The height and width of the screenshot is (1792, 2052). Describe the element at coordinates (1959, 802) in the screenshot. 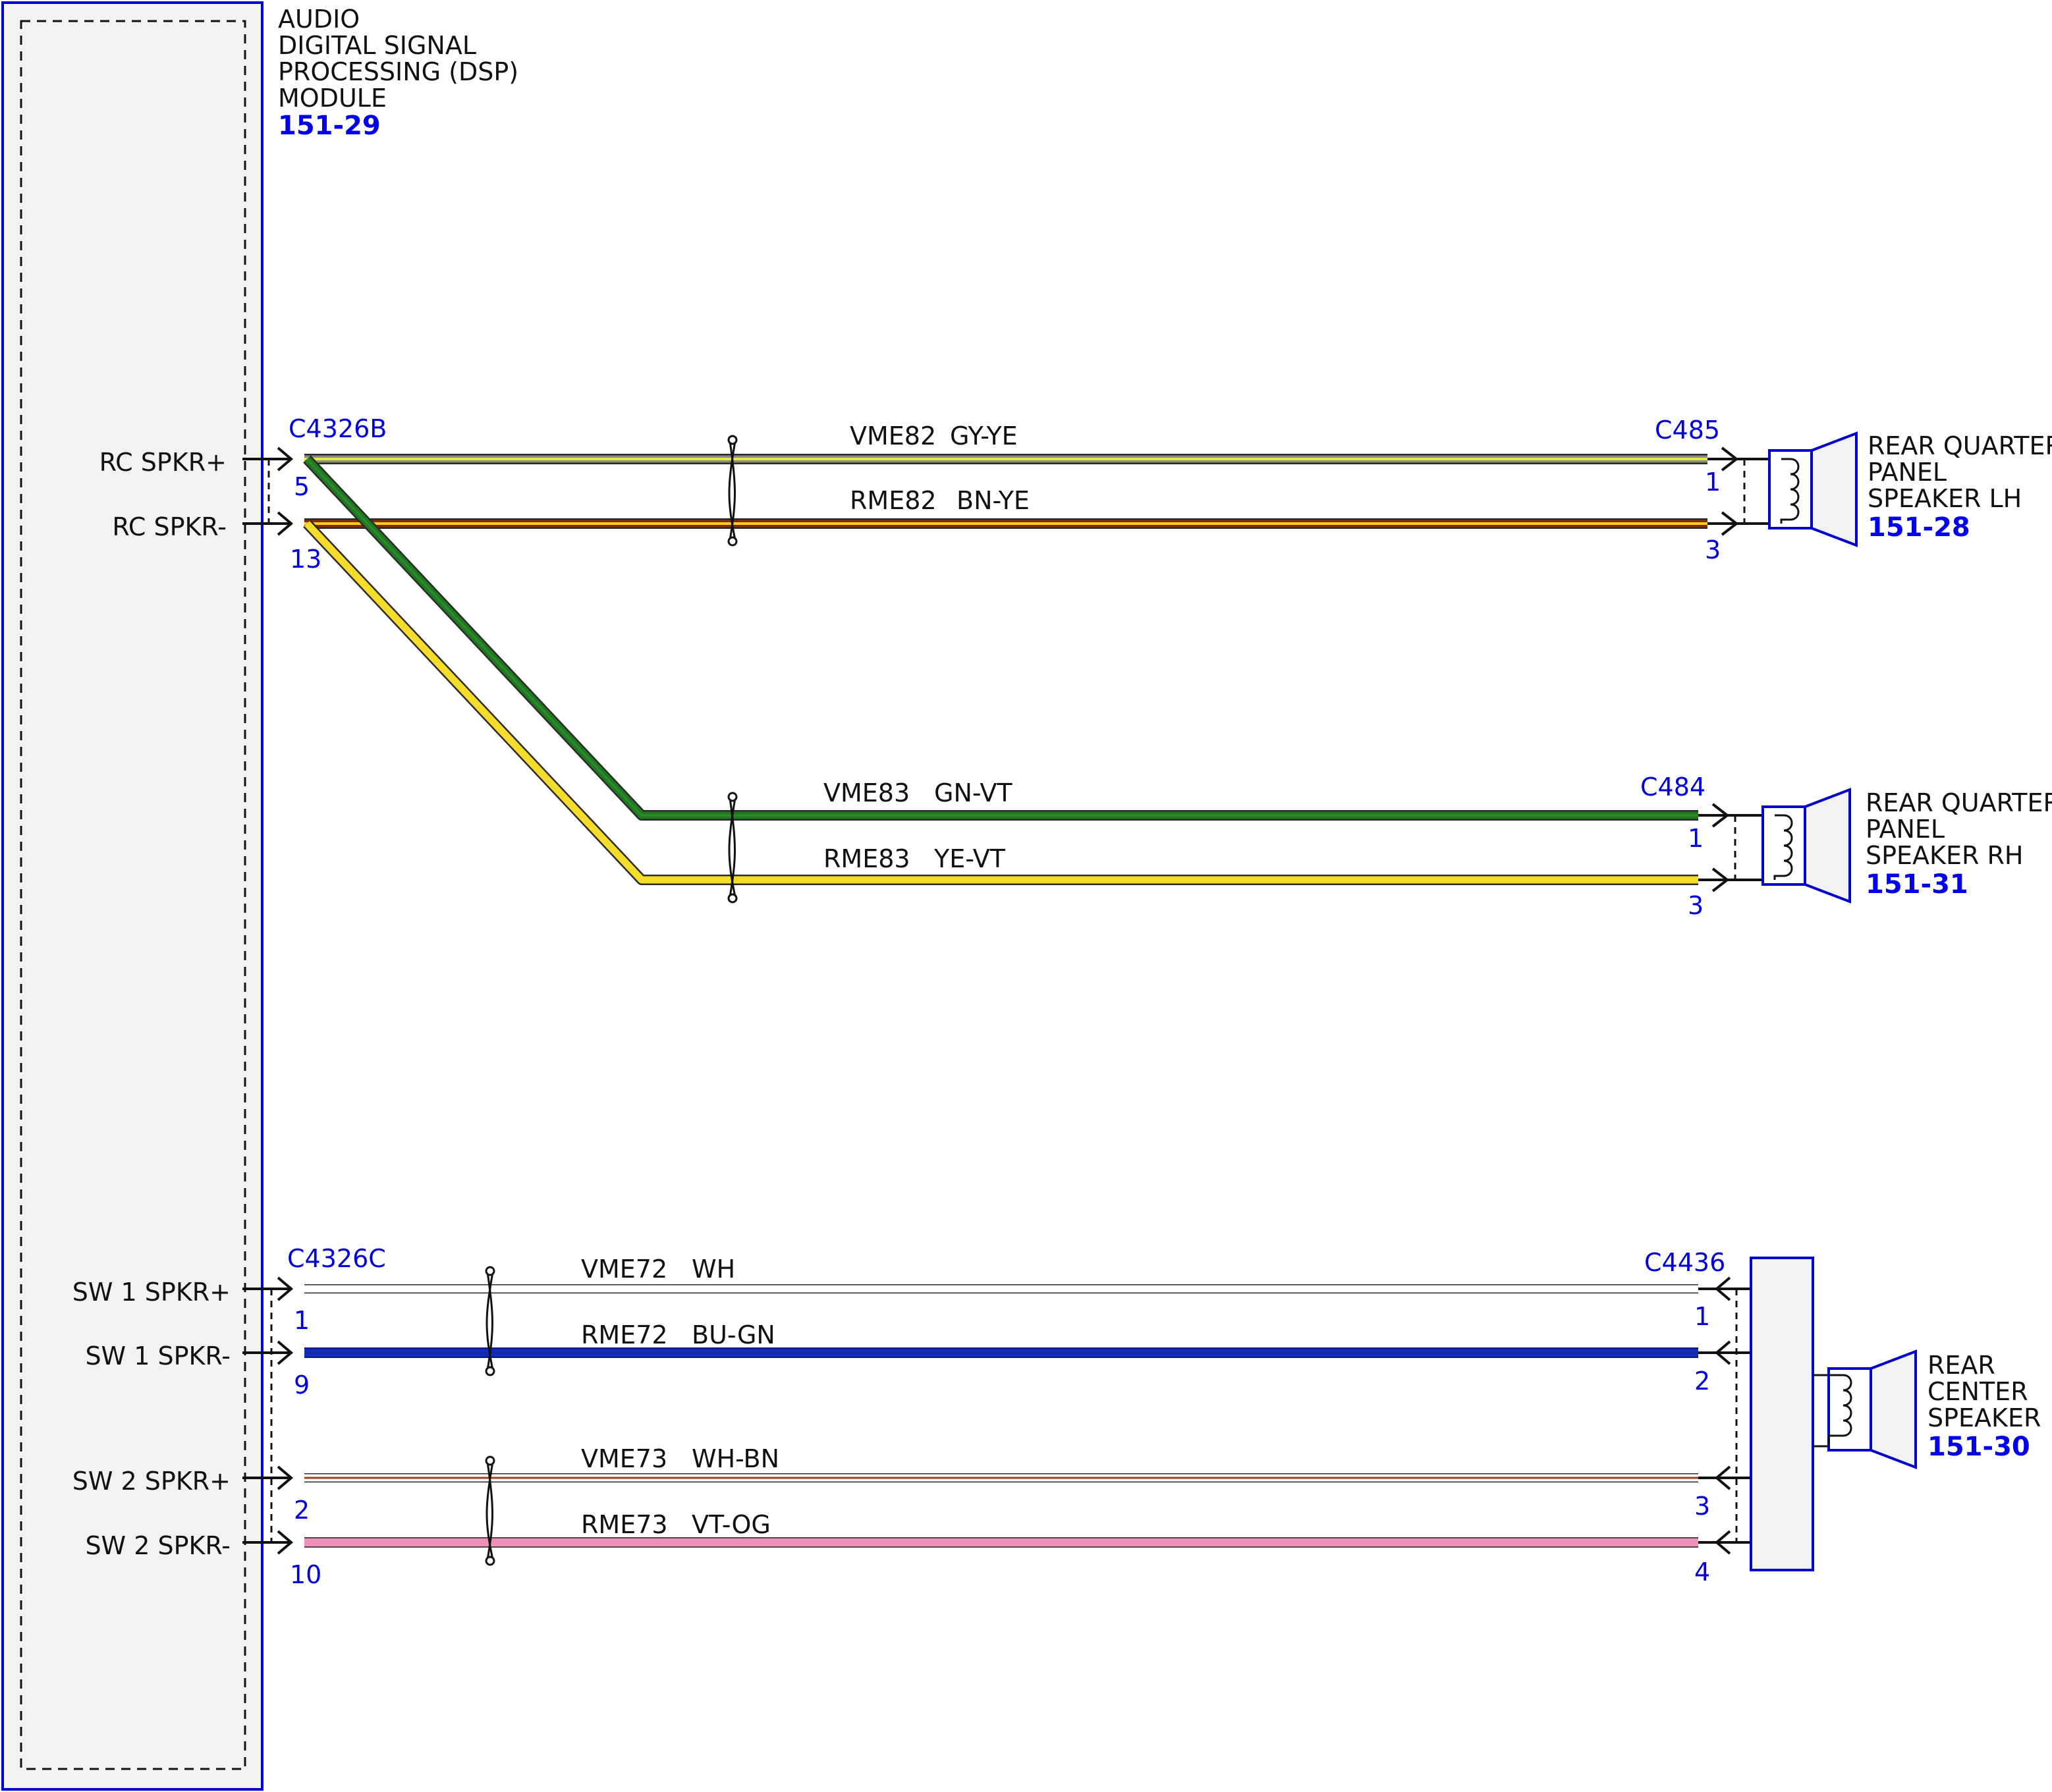

I see `speaker-rh-label-1: REAR QUARTER` at that location.